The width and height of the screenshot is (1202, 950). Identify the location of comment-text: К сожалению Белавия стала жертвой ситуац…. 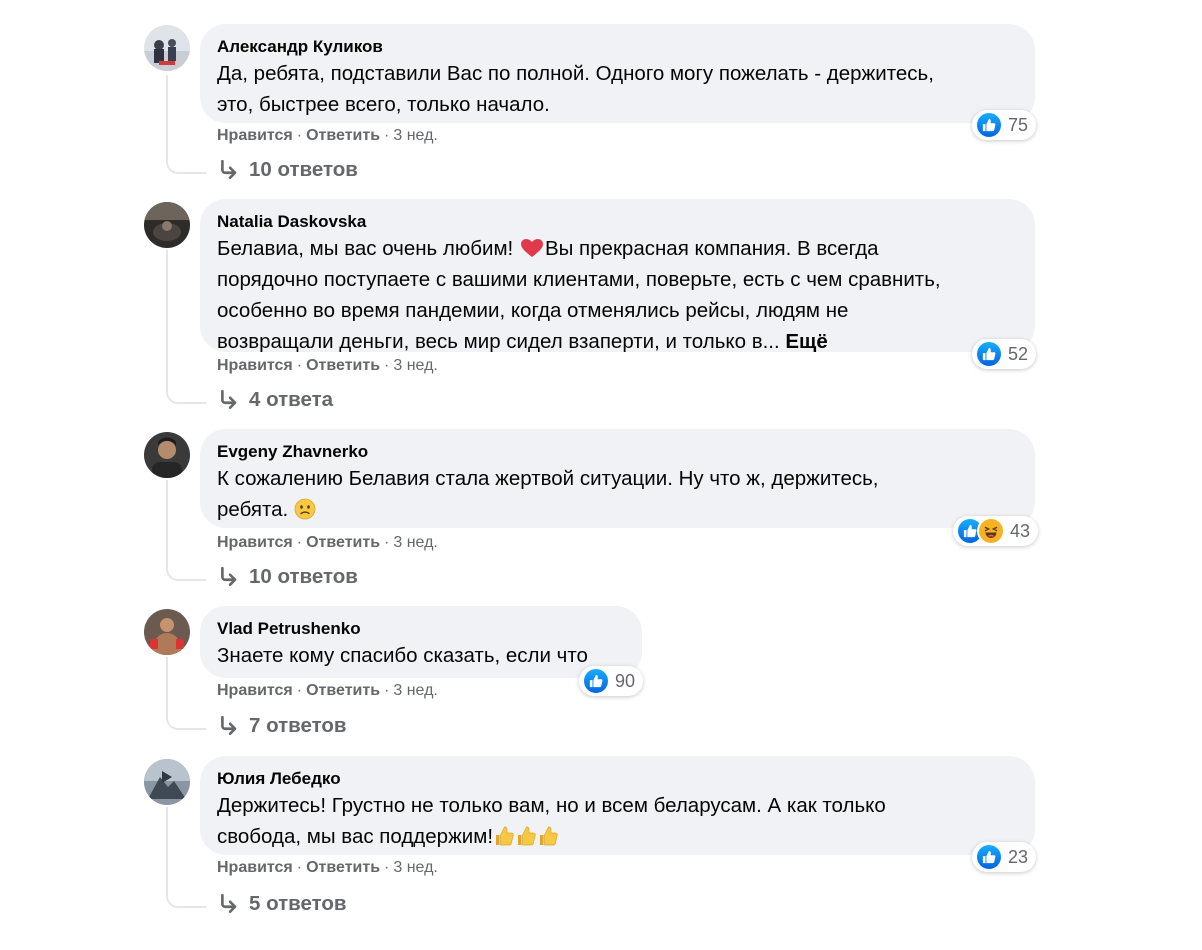
(617, 494).